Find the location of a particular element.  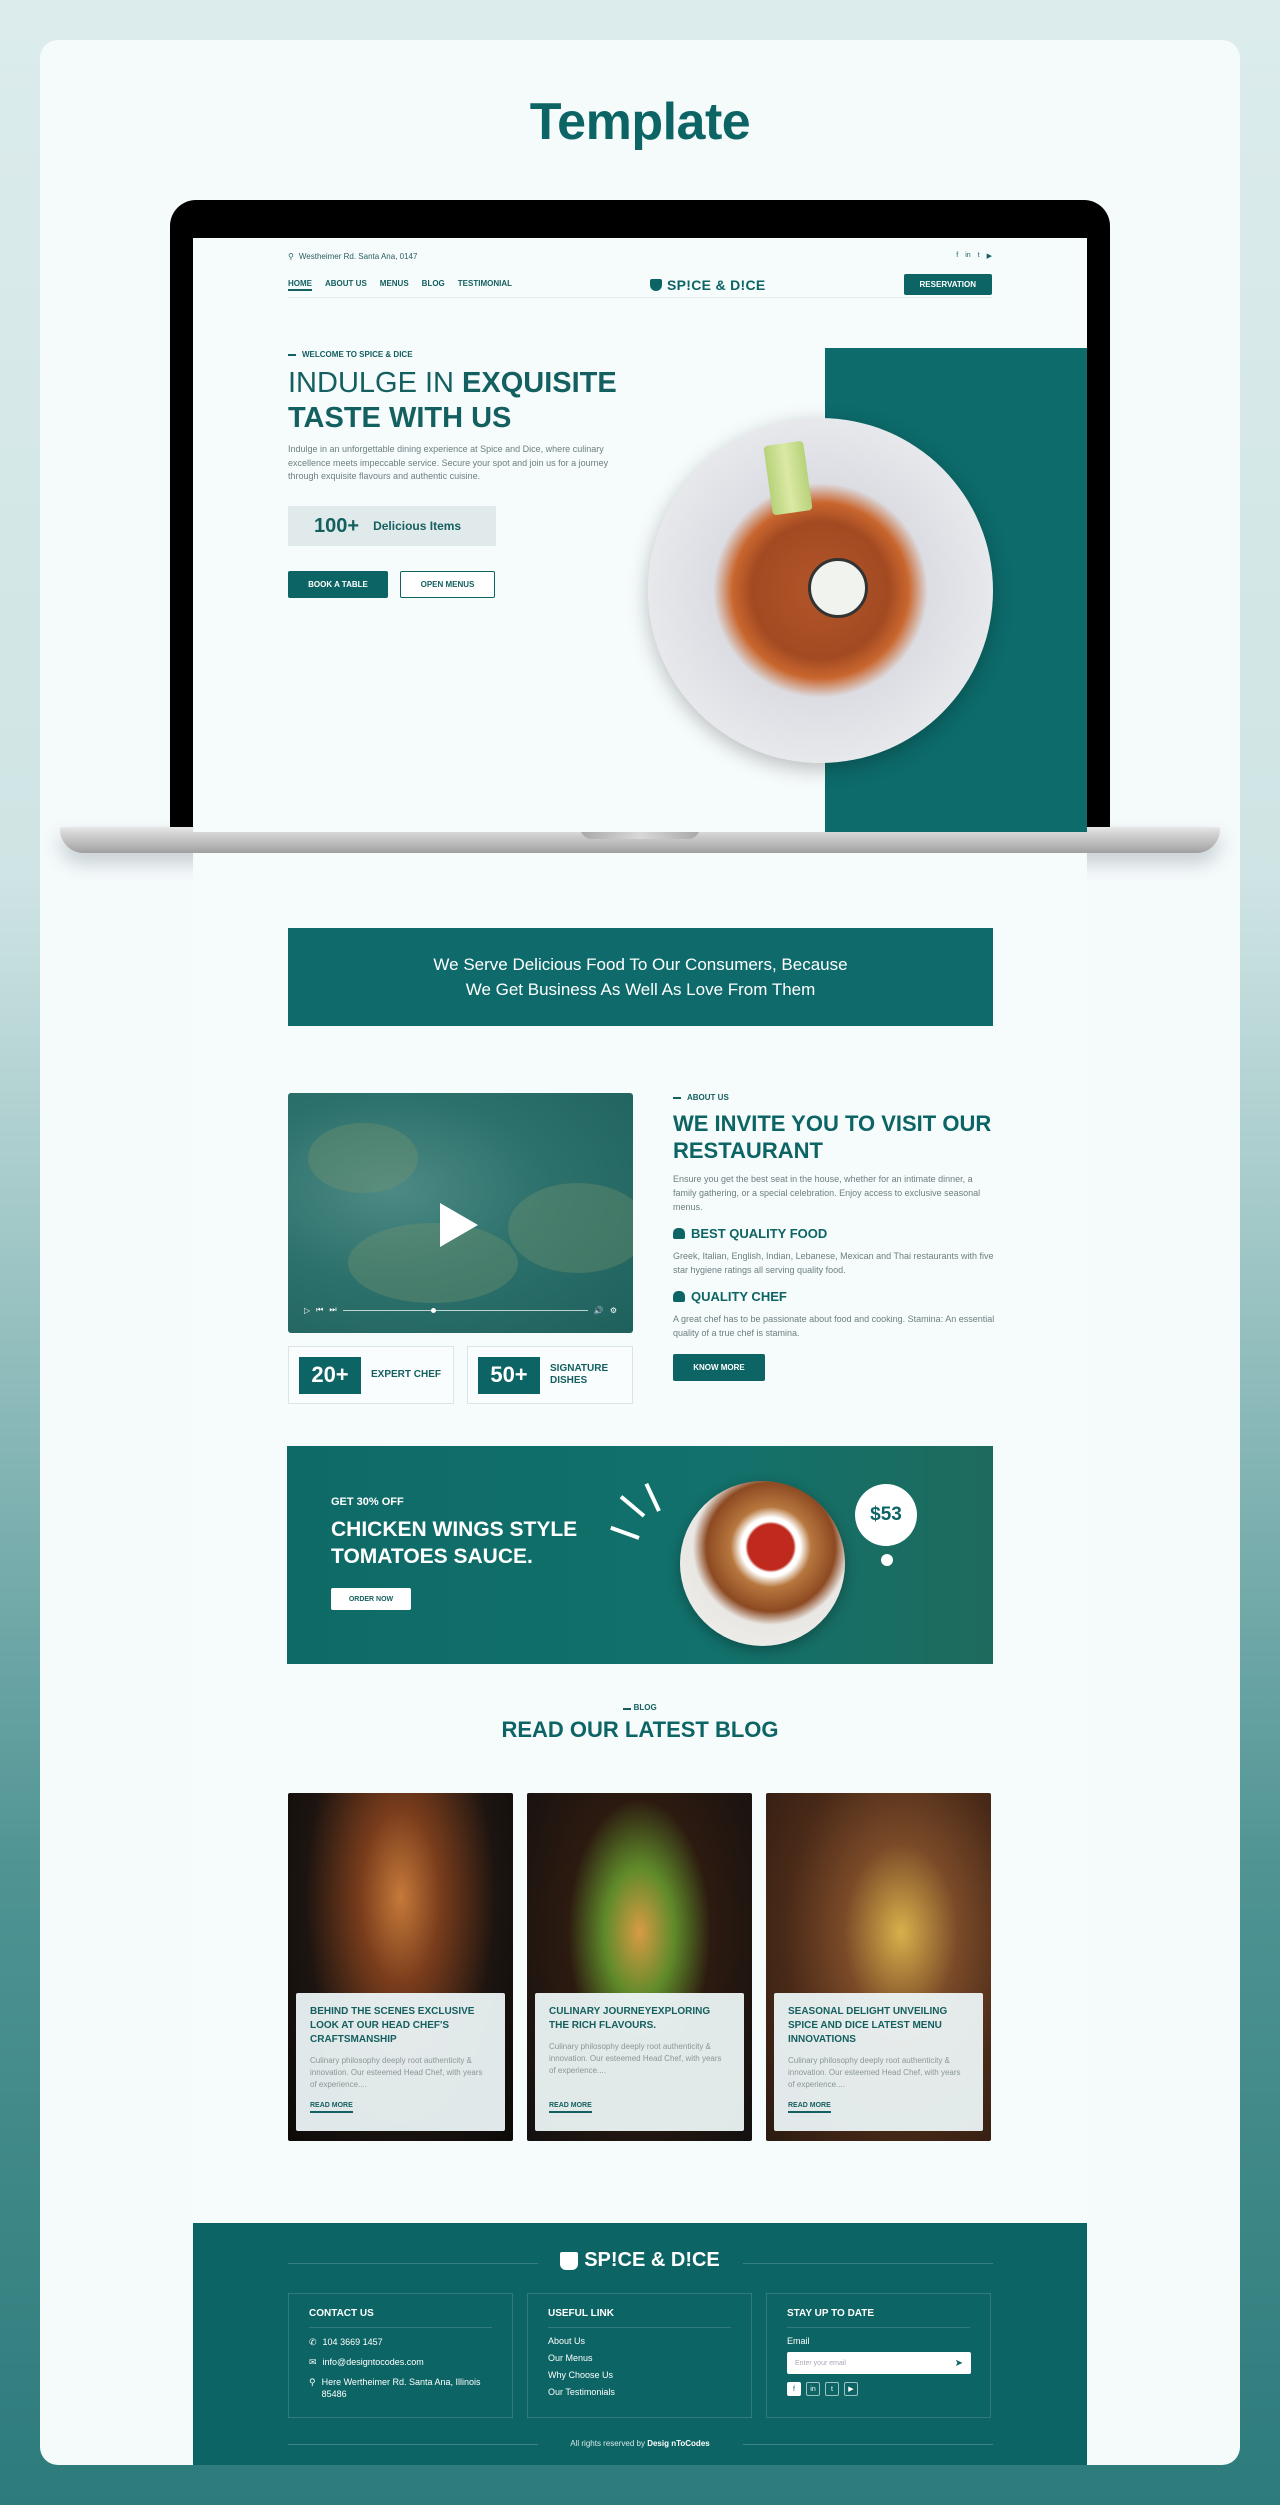

nav-menus: MENUS is located at coordinates (394, 285).